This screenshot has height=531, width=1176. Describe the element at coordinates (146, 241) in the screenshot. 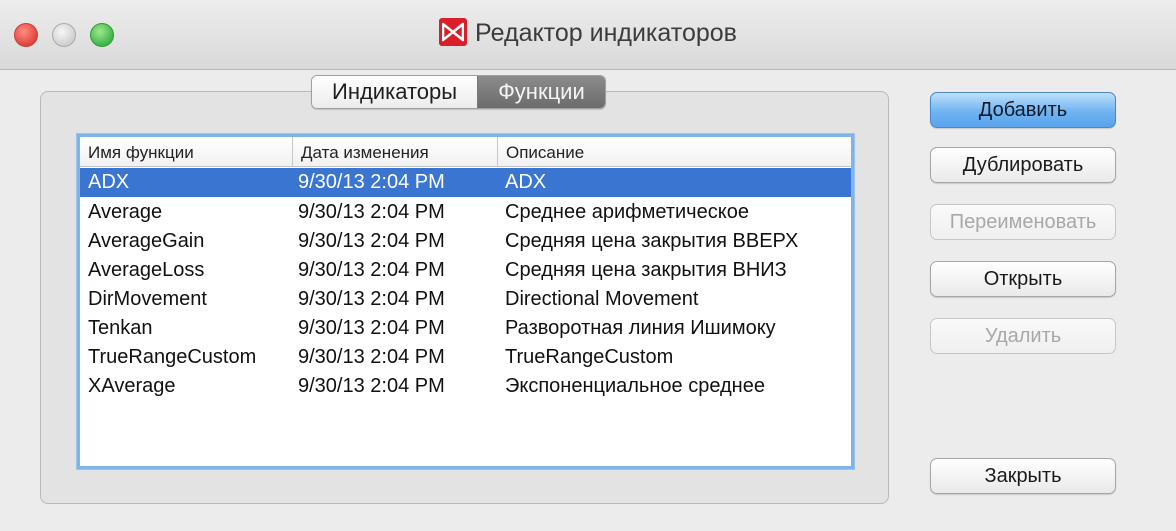

I see `function-name: AverageGain` at that location.